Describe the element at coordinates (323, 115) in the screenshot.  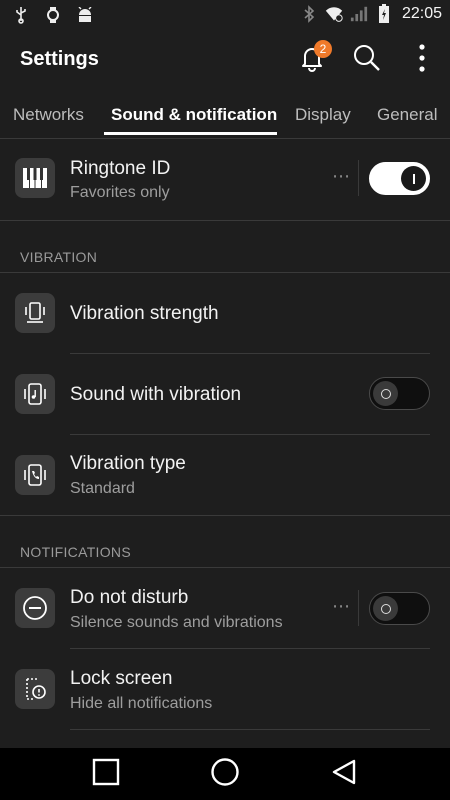
I see `tab-display: Display` at that location.